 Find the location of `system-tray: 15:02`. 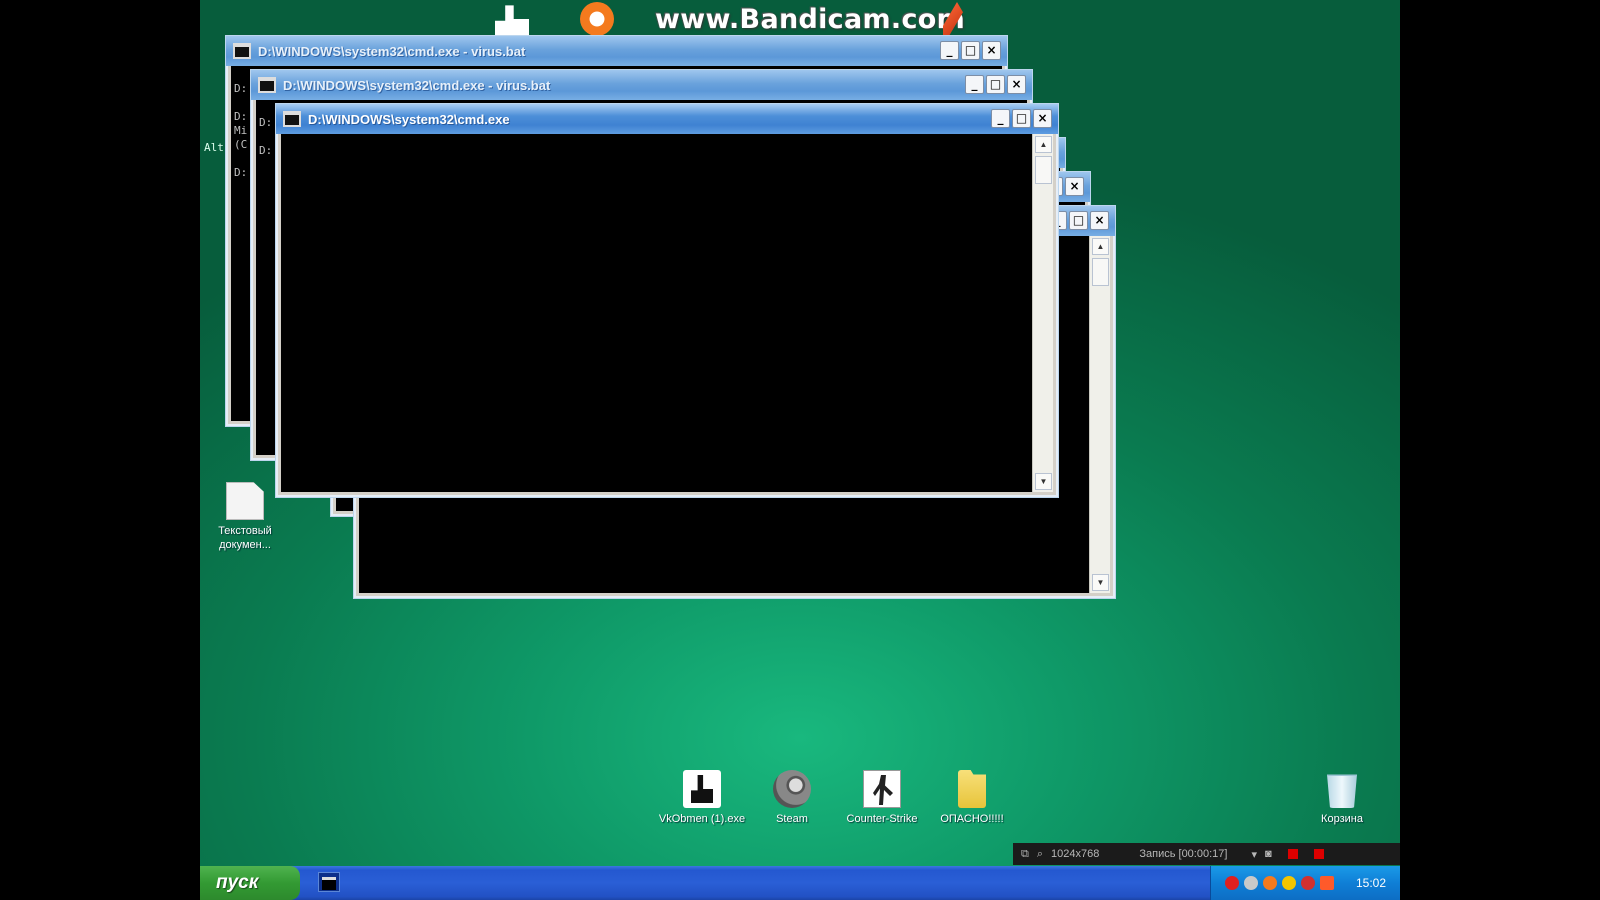

system-tray: 15:02 is located at coordinates (1305, 883).